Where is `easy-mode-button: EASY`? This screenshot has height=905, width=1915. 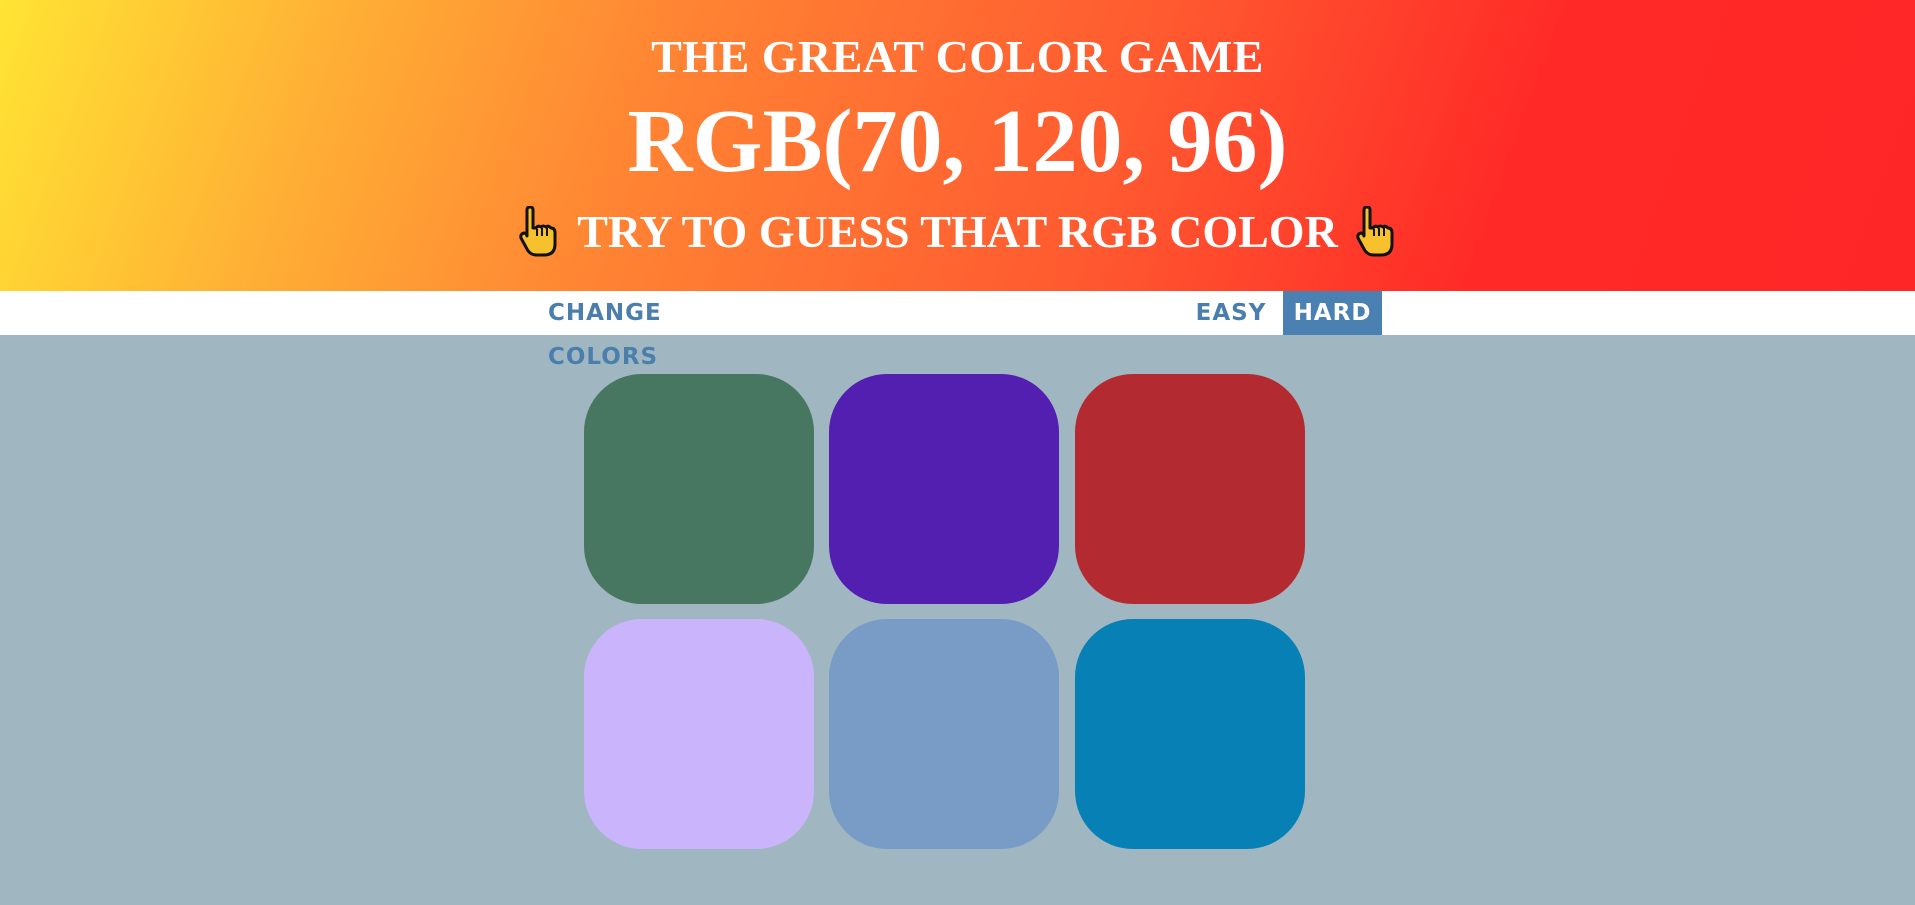 easy-mode-button: EASY is located at coordinates (1231, 313).